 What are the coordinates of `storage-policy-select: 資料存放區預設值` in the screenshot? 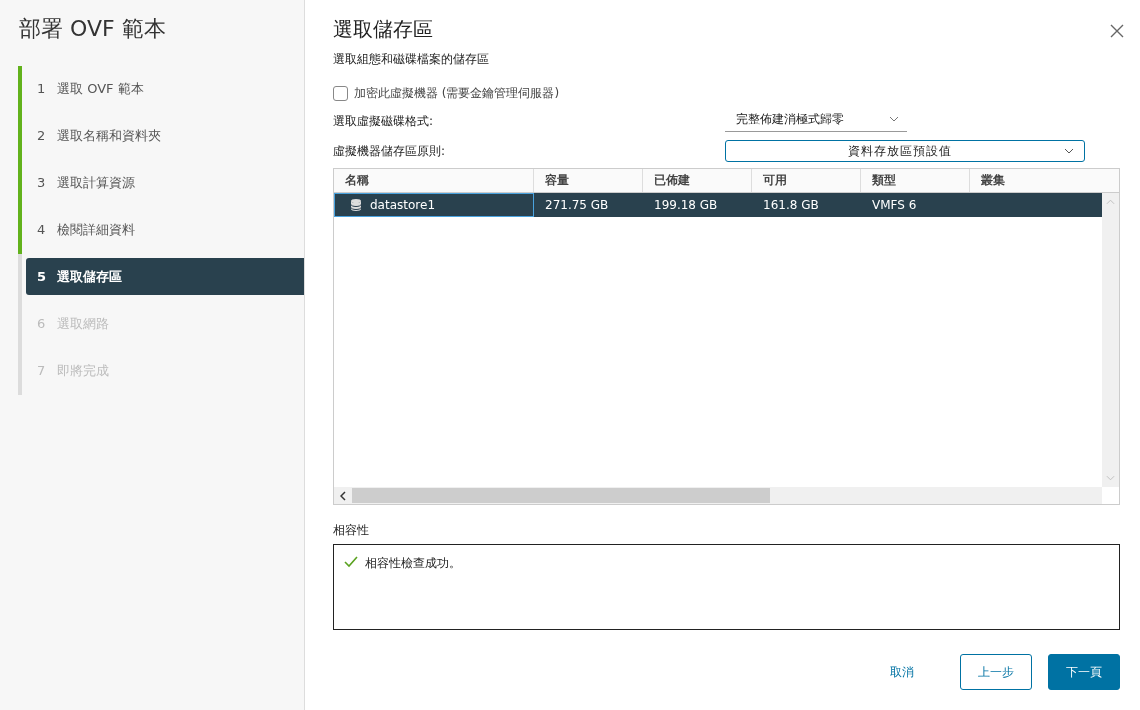 It's located at (905, 151).